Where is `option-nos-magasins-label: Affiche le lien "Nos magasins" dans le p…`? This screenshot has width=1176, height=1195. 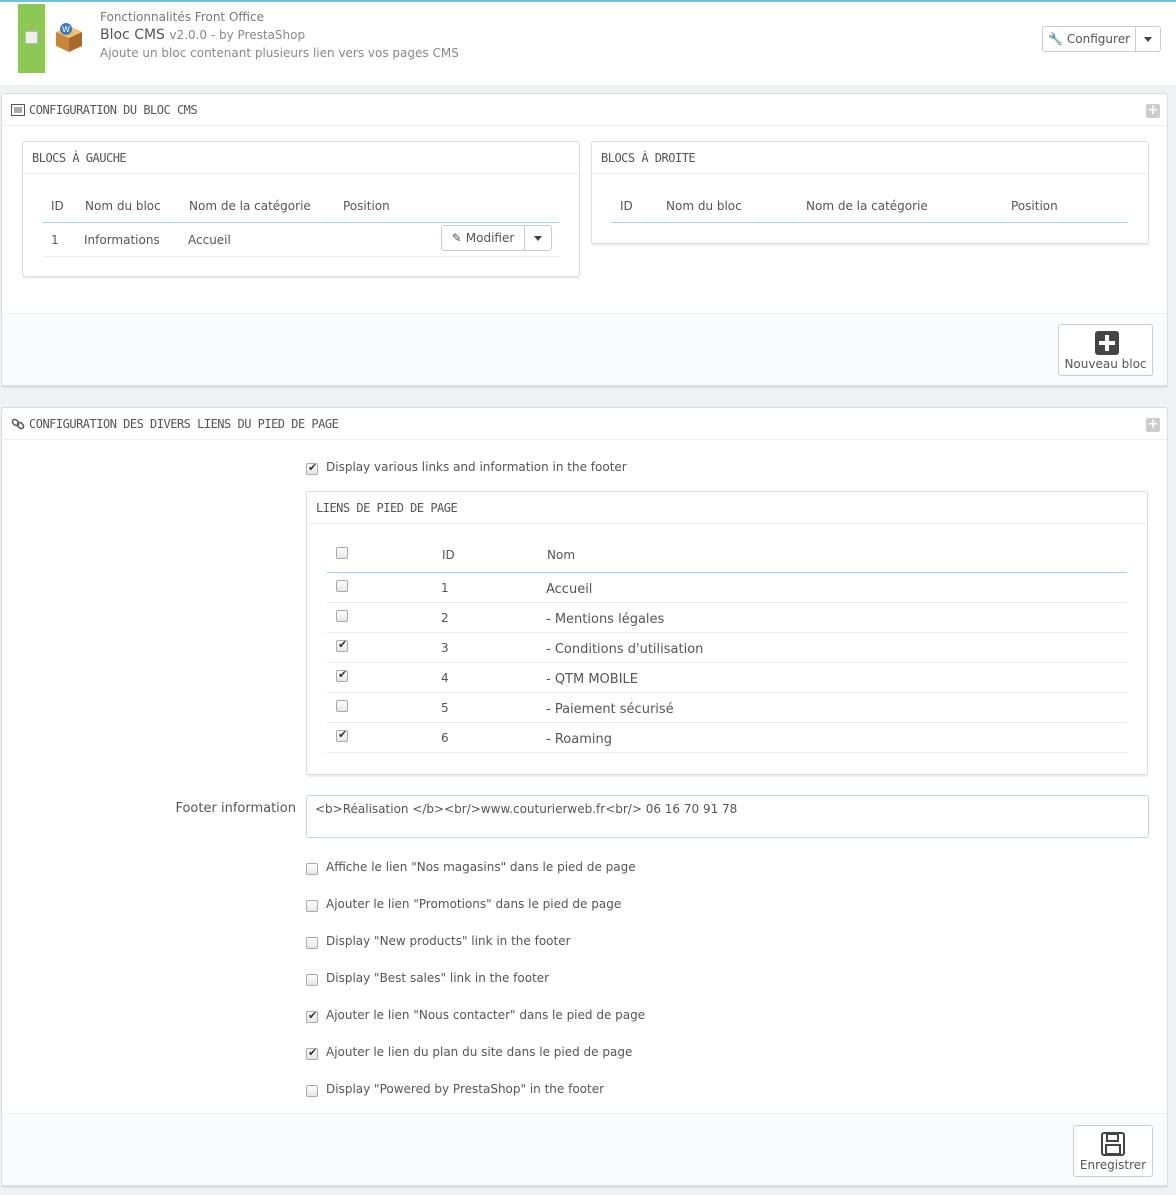 option-nos-magasins-label: Affiche le lien "Nos magasins" dans le p… is located at coordinates (481, 867).